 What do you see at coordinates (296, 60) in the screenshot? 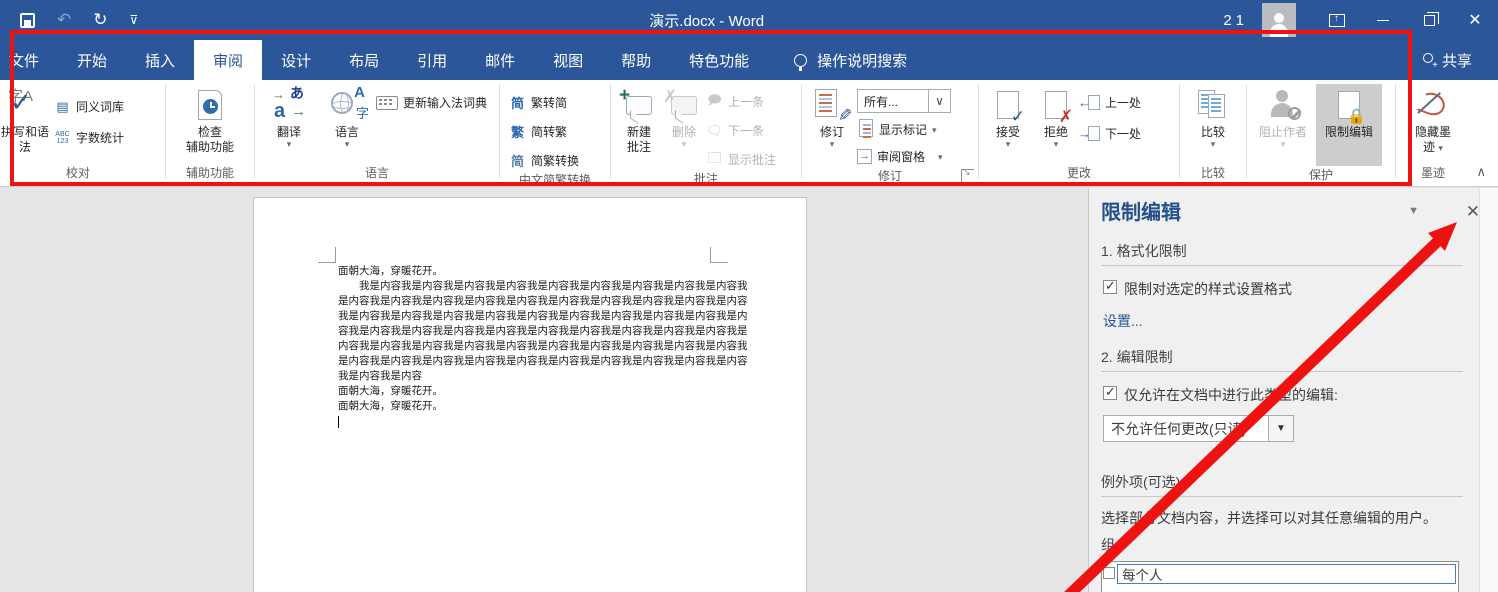
I see `tab-design: 设计` at bounding box center [296, 60].